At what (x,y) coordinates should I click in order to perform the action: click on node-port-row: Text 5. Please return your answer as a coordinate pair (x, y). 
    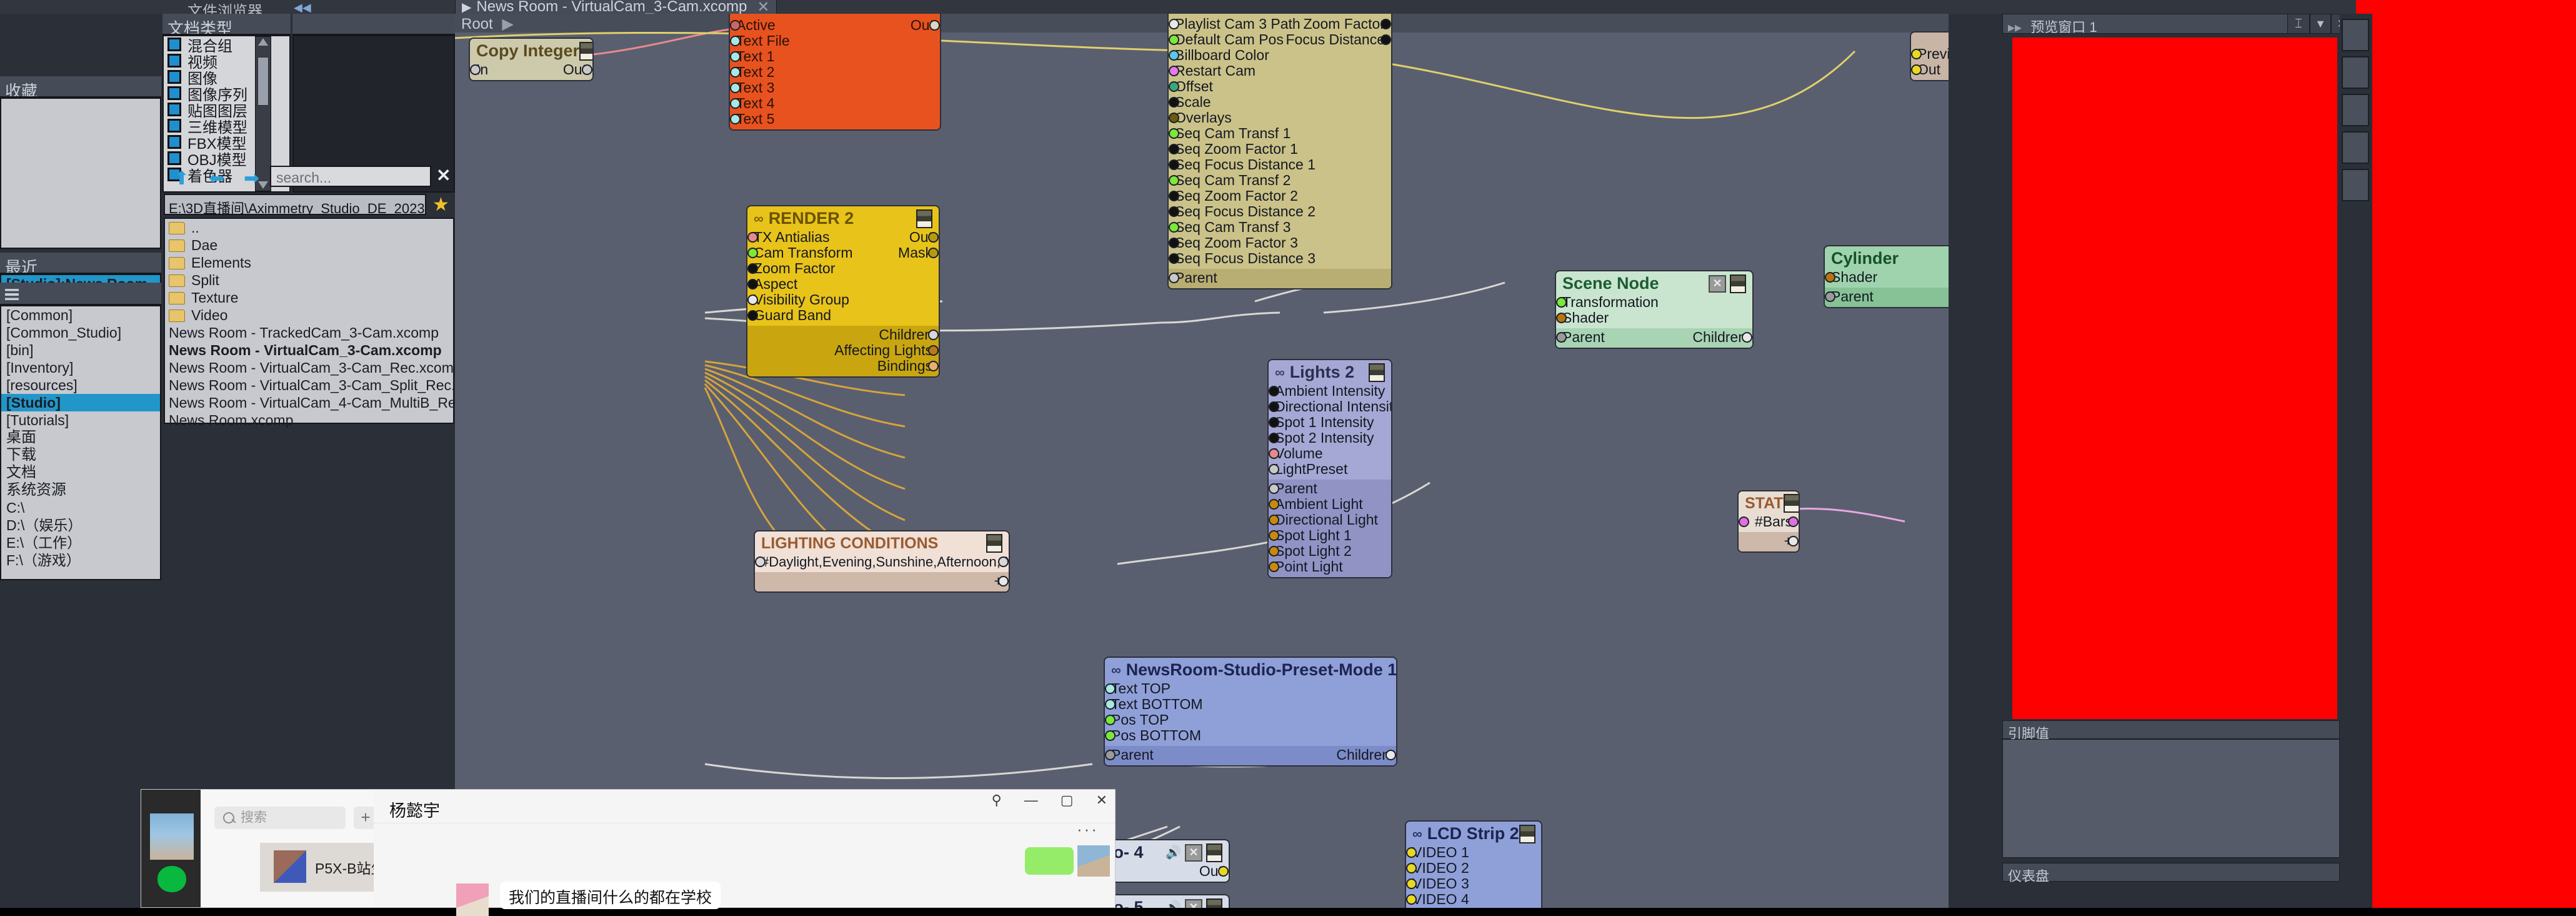
    Looking at the image, I should click on (832, 119).